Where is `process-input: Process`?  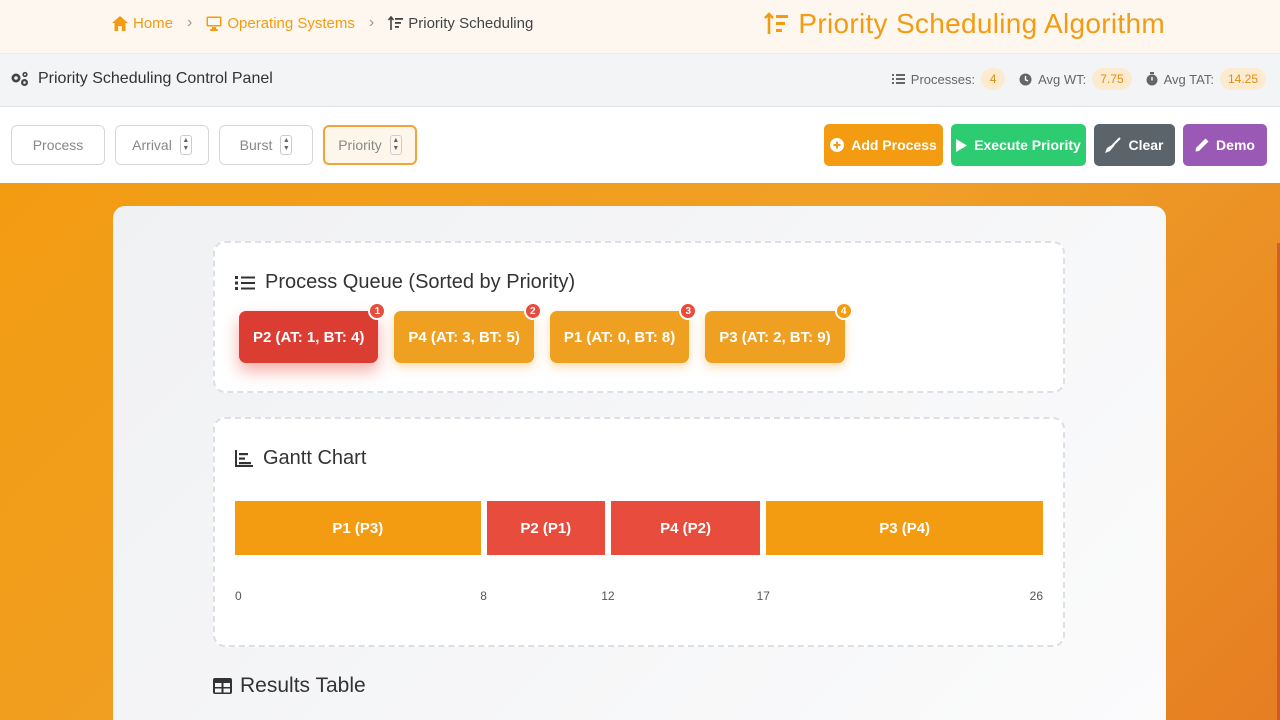 process-input: Process is located at coordinates (58, 145).